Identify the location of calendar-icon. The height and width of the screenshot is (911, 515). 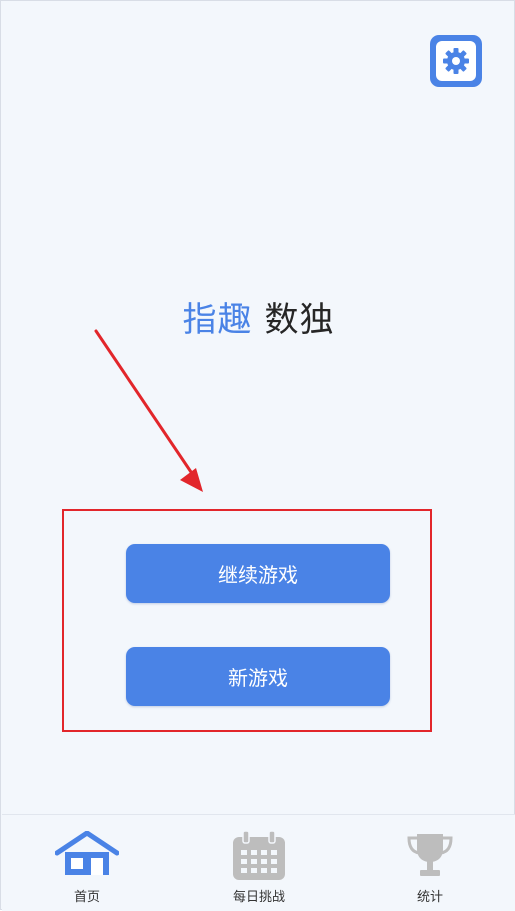
(259, 855).